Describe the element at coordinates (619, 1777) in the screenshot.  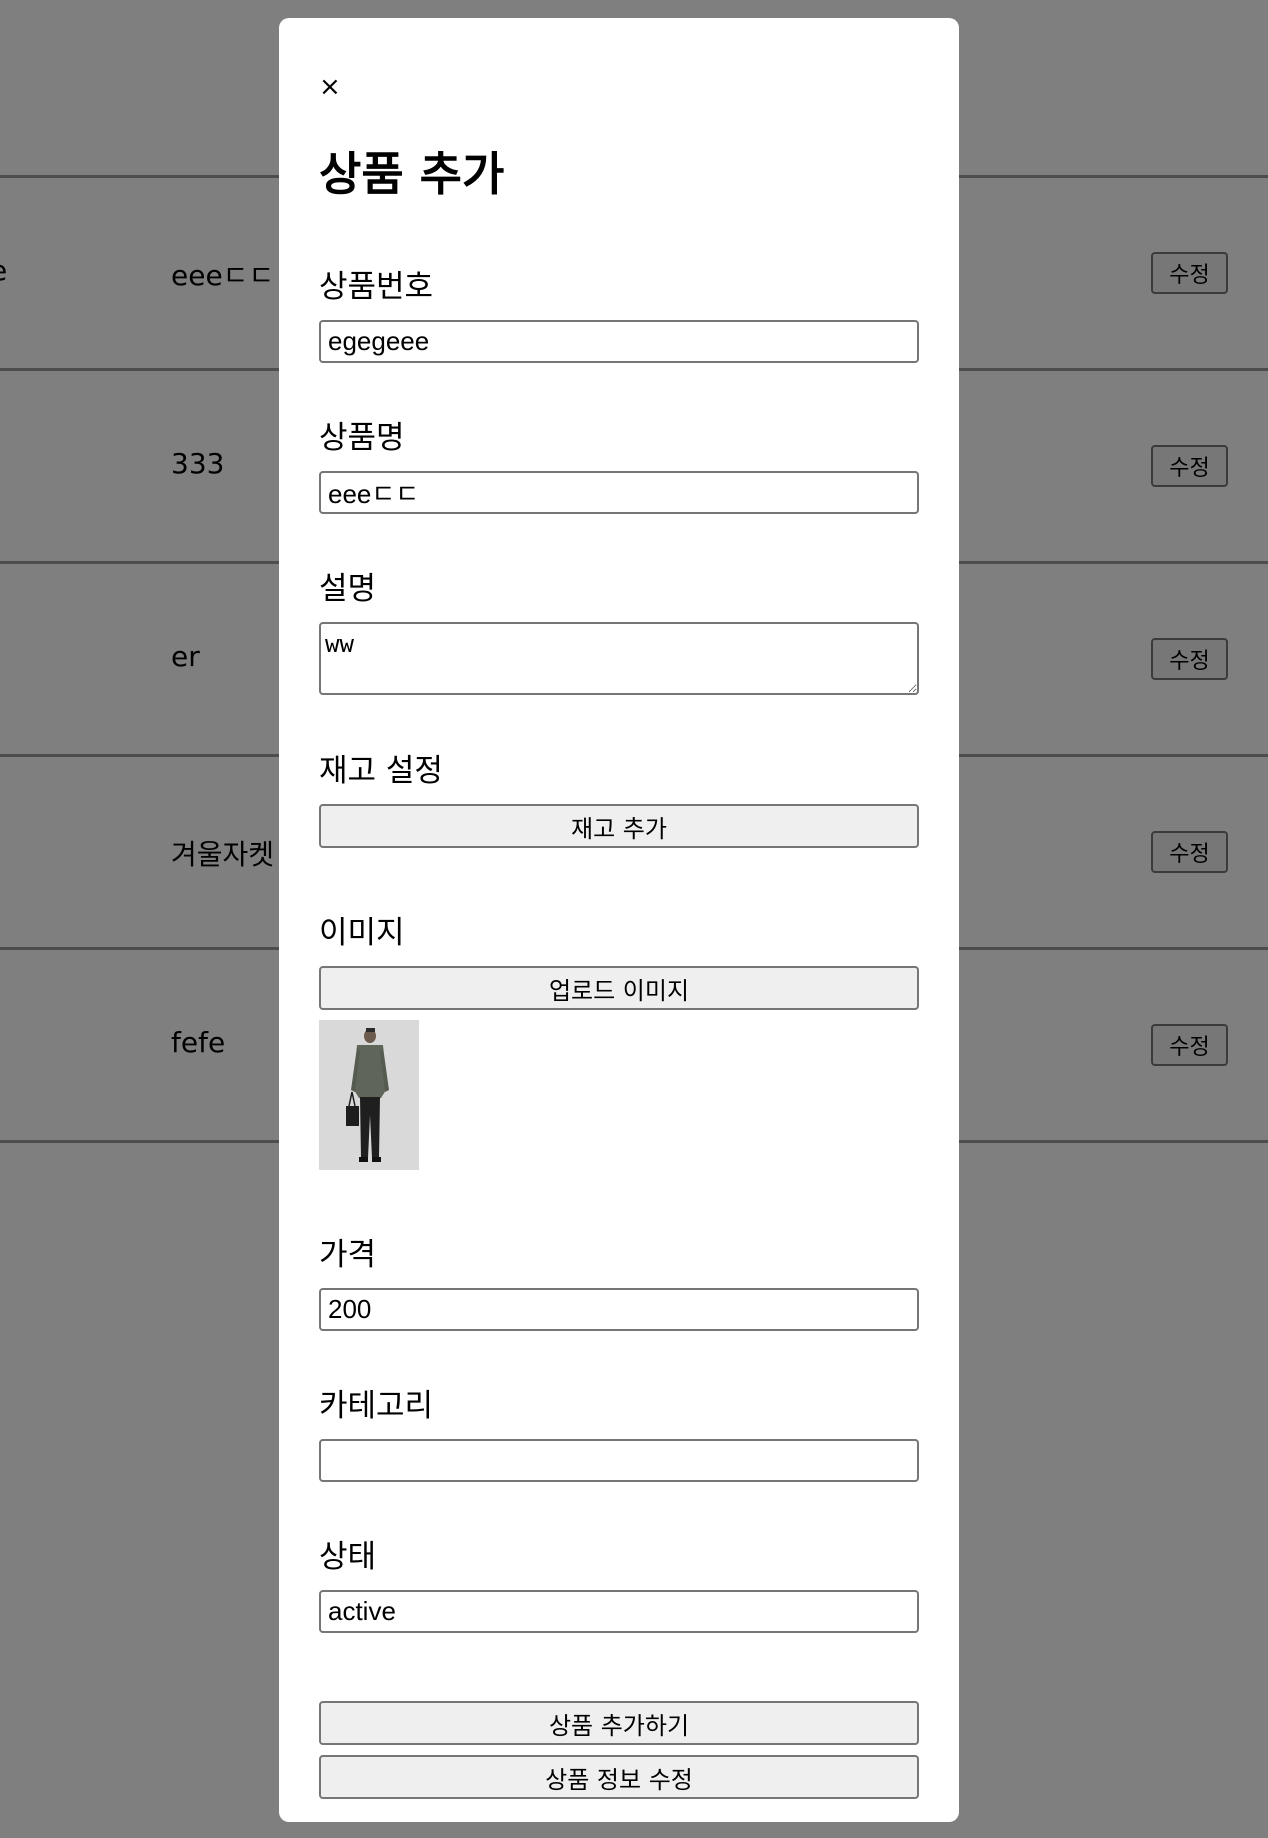
I see `update-product-button: 상품 정보 수정` at that location.